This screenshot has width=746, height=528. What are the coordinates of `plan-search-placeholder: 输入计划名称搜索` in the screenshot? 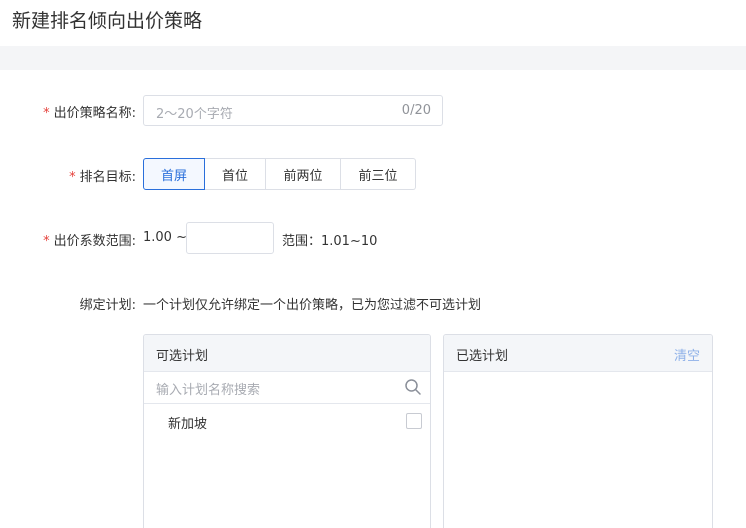 It's located at (208, 390).